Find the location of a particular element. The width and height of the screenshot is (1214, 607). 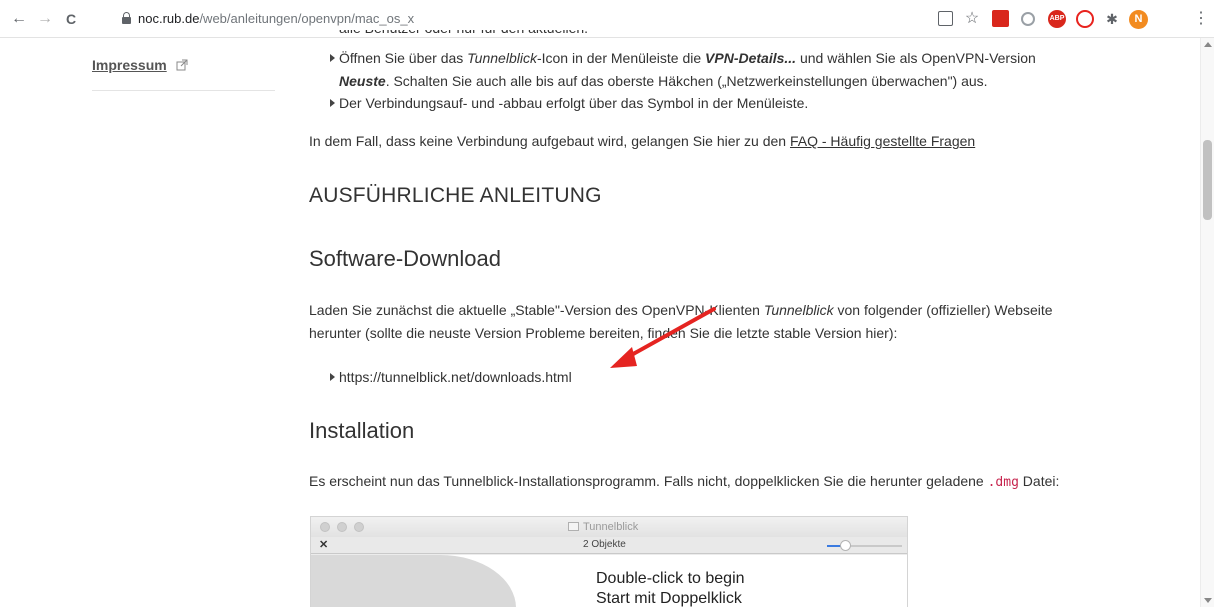

text: Öffnen Sie über das is located at coordinates (403, 58).